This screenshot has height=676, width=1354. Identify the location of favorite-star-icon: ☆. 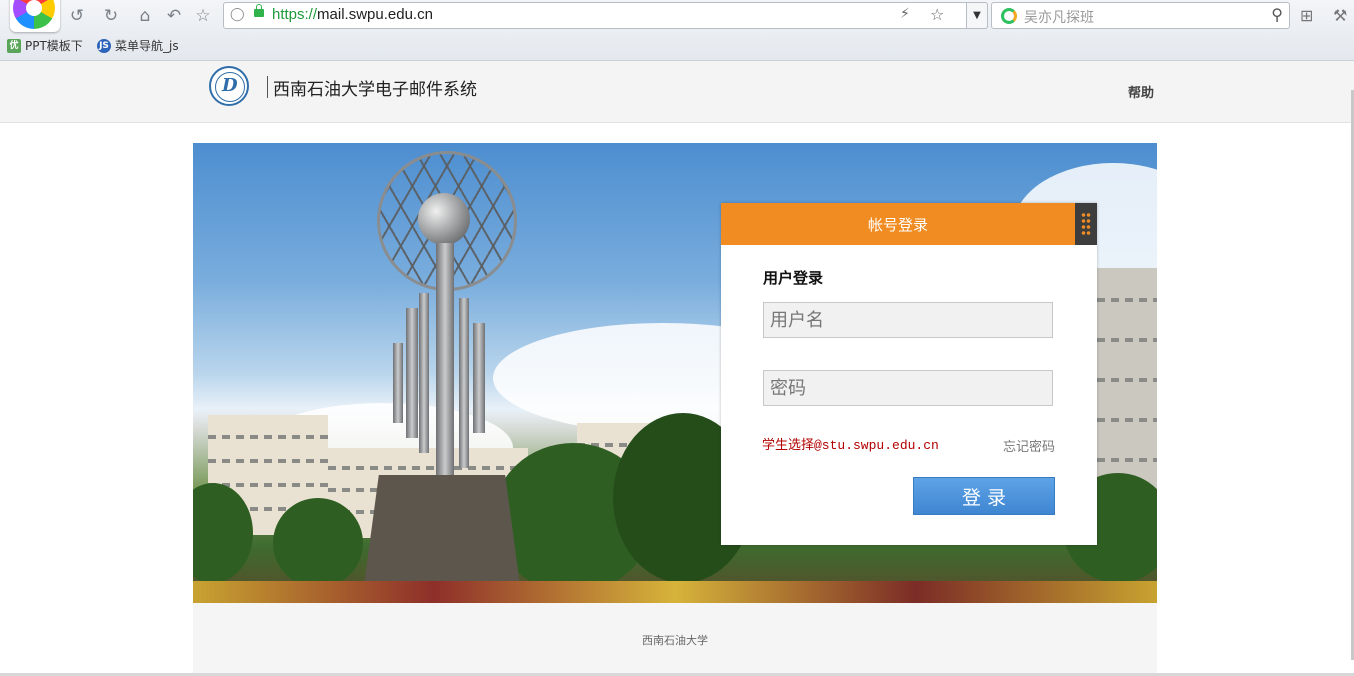
(203, 16).